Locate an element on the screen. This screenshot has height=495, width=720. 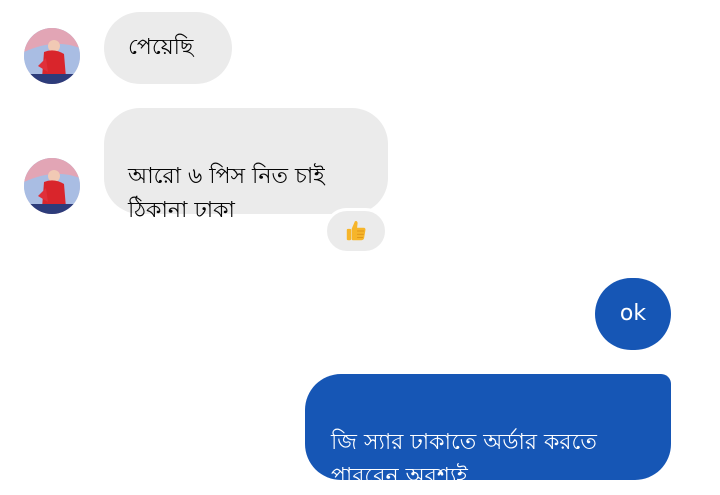
thumbs-up-icon is located at coordinates (356, 230).